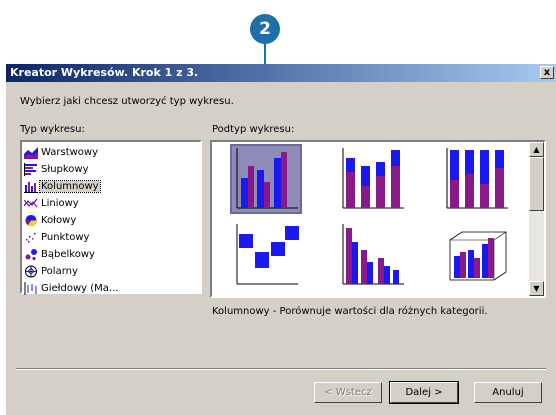  What do you see at coordinates (31, 187) in the screenshot?
I see `column-chart-icon` at bounding box center [31, 187].